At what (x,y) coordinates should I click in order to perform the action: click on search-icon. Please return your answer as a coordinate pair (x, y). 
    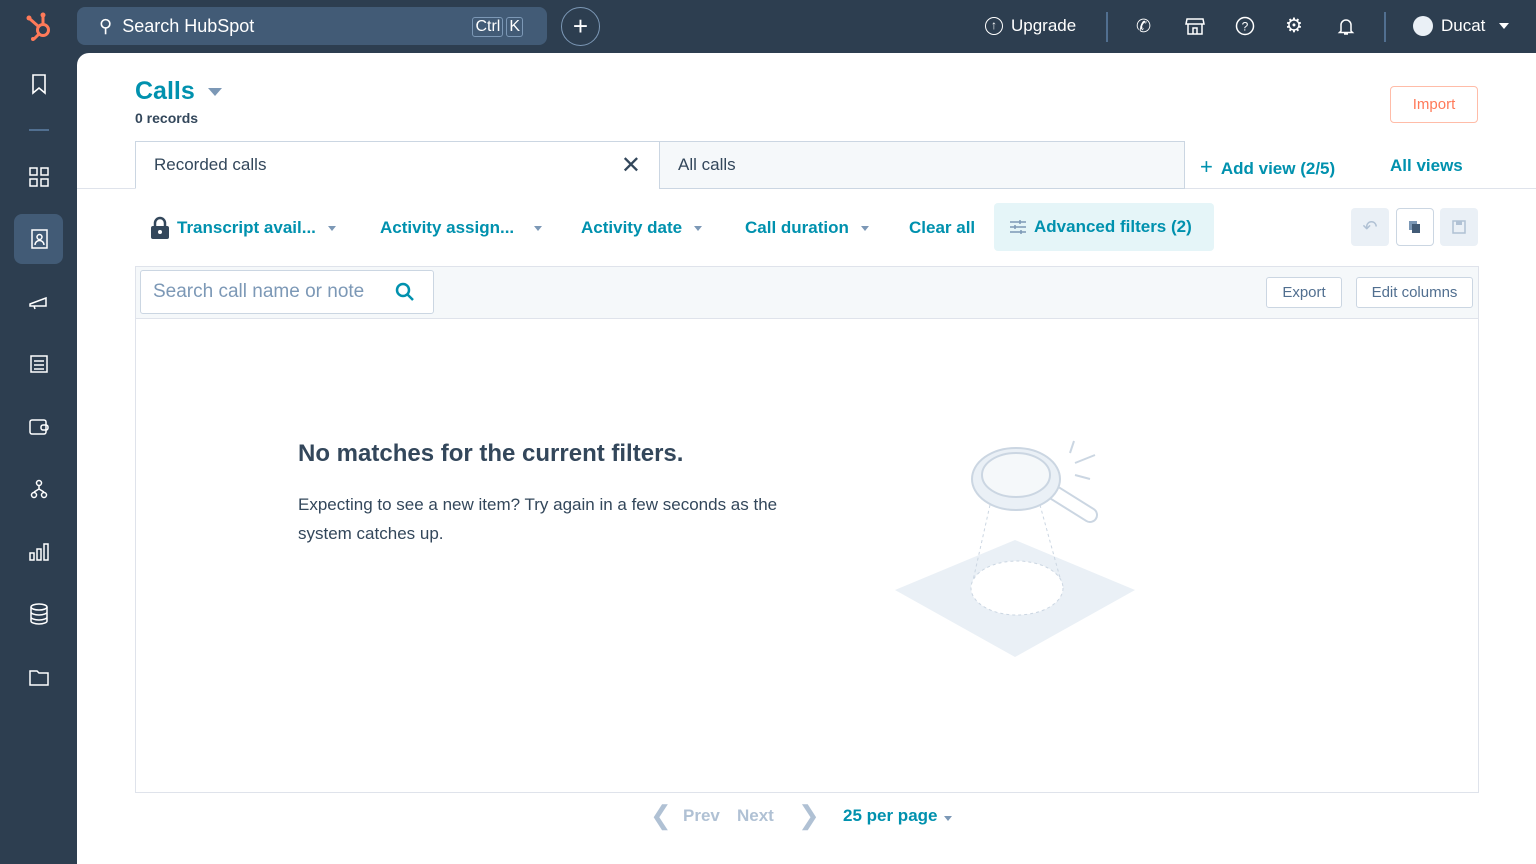
    Looking at the image, I should click on (405, 292).